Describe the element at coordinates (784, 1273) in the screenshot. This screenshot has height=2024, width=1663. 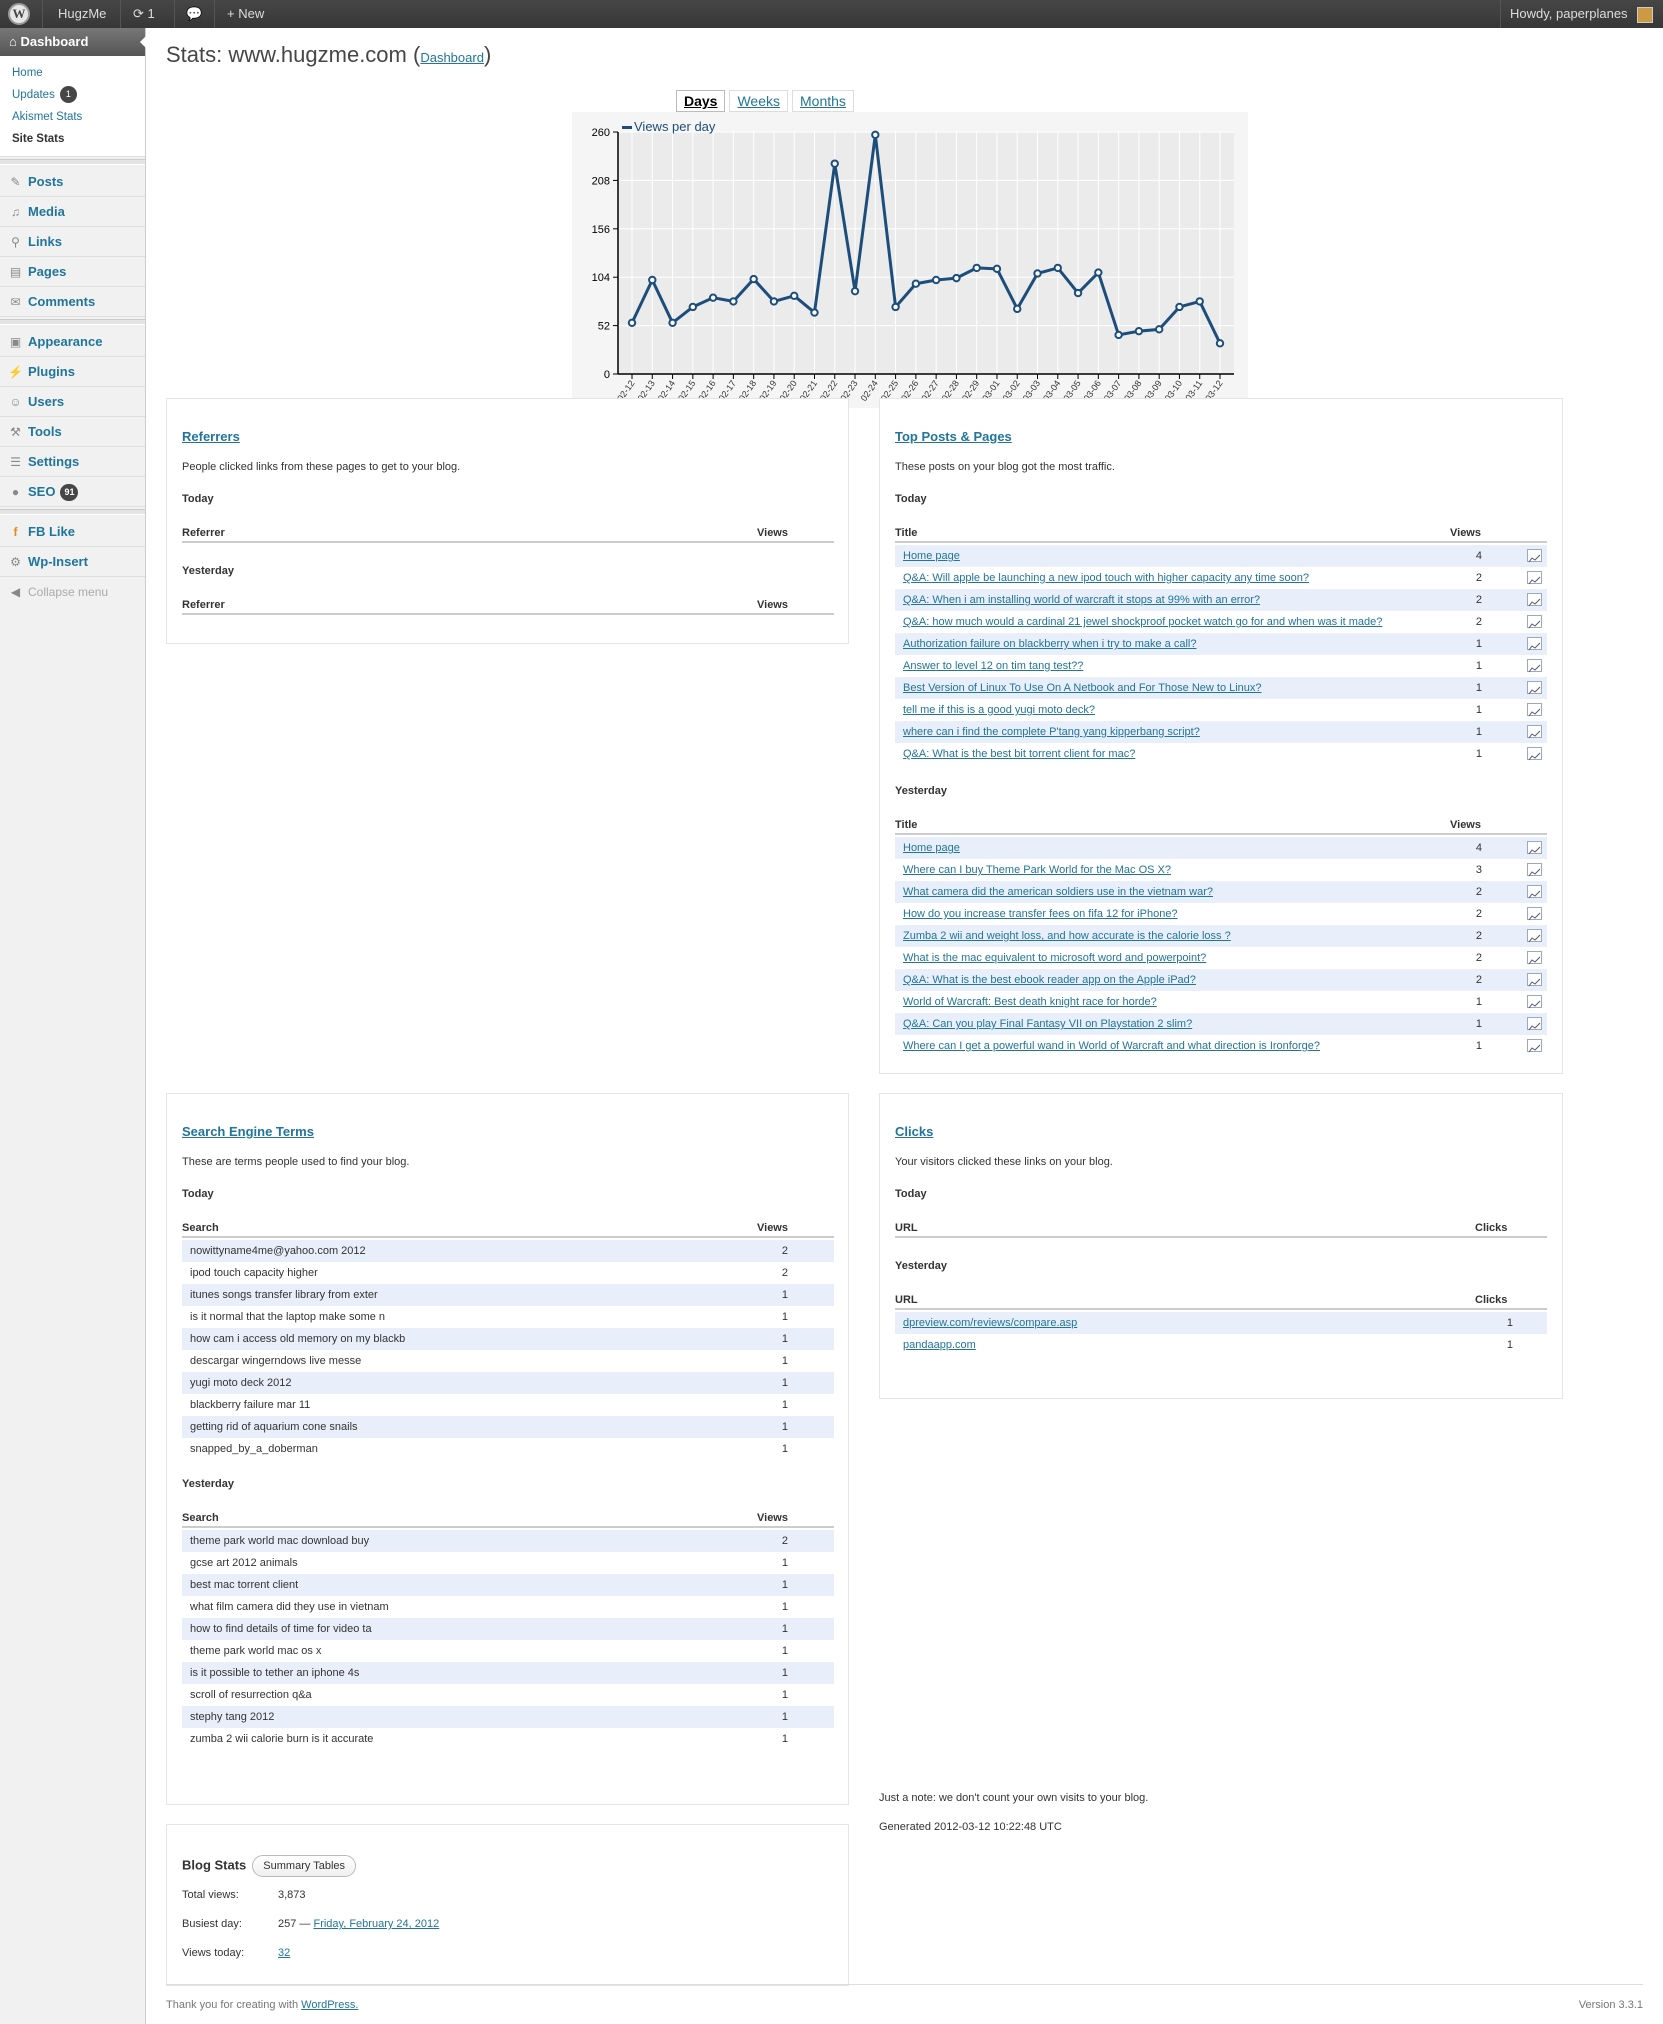
I see `row-value: 2` at that location.